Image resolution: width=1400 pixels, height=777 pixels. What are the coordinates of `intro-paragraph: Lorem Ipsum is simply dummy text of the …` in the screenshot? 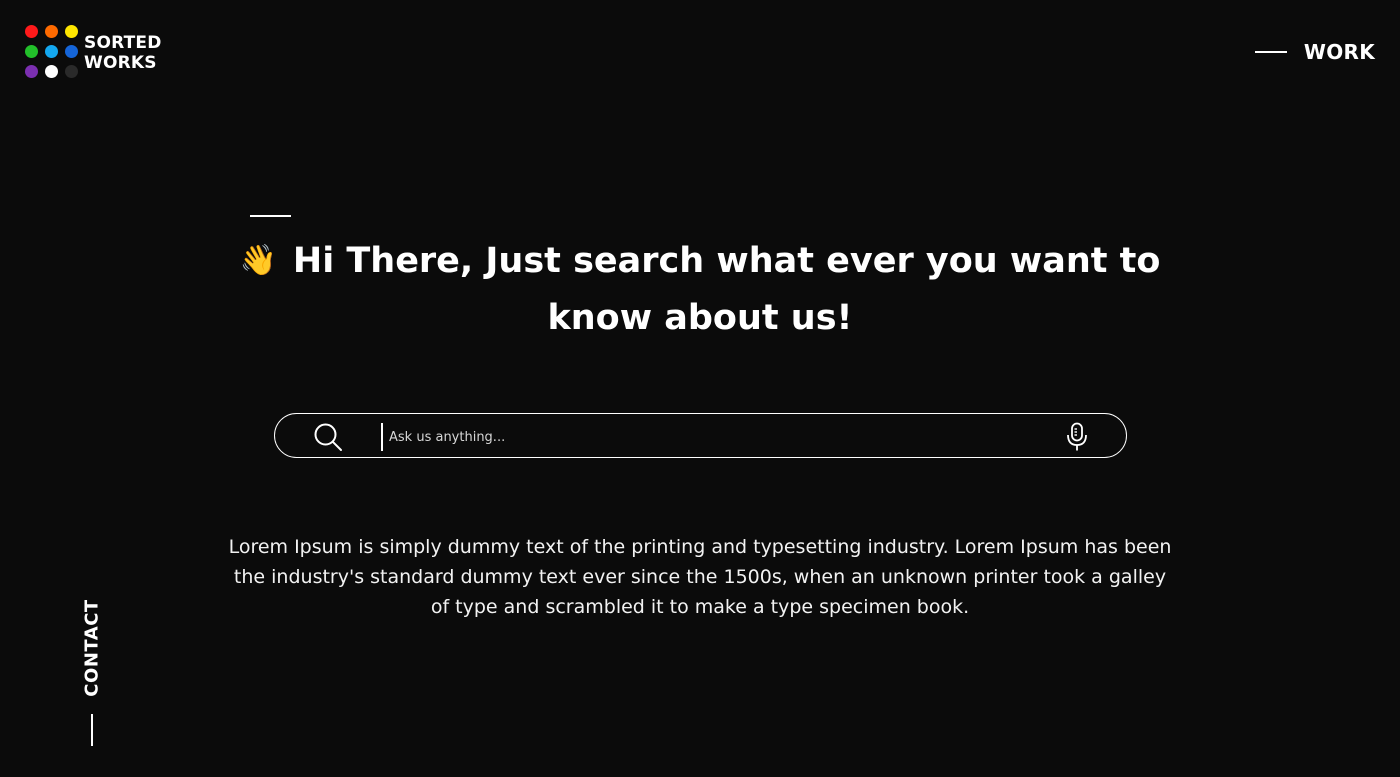 It's located at (700, 577).